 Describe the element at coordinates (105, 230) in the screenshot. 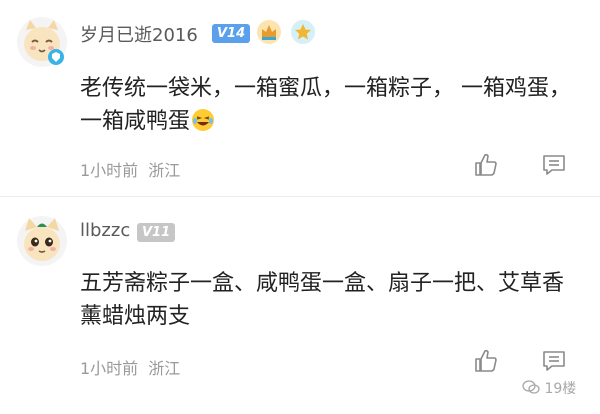

I see `username: llbzzc` at that location.